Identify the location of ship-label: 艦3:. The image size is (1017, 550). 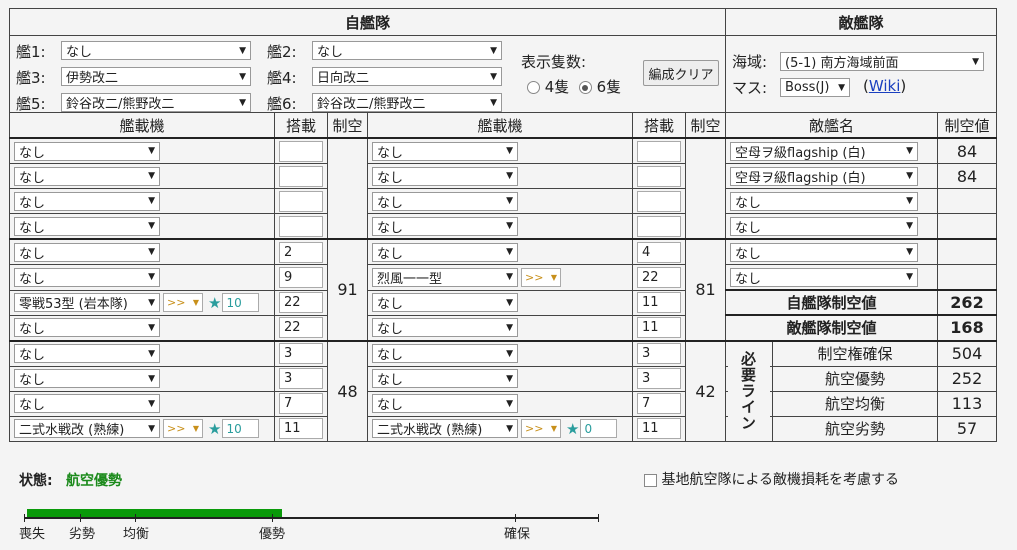
(31, 78).